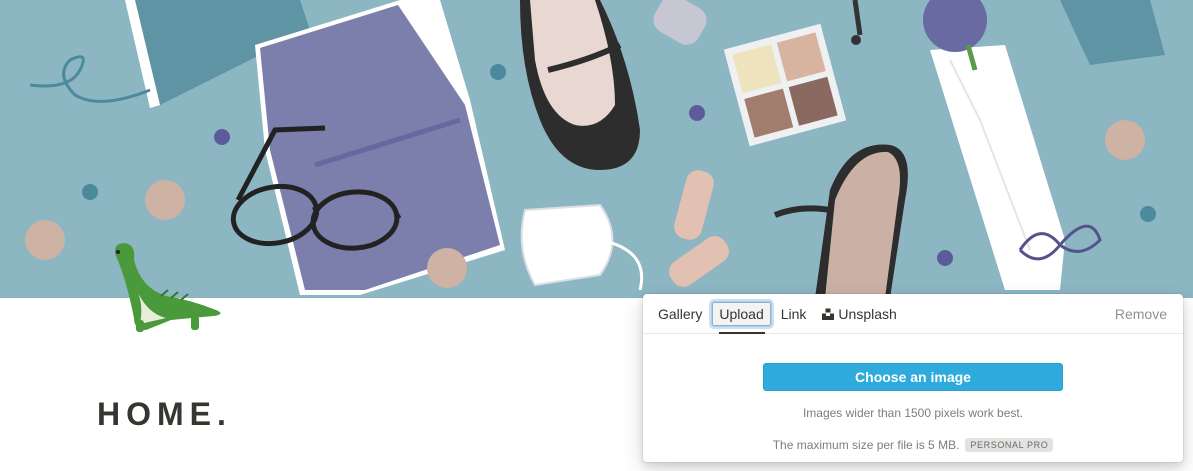  I want to click on heel-icon, so click(840, 221).